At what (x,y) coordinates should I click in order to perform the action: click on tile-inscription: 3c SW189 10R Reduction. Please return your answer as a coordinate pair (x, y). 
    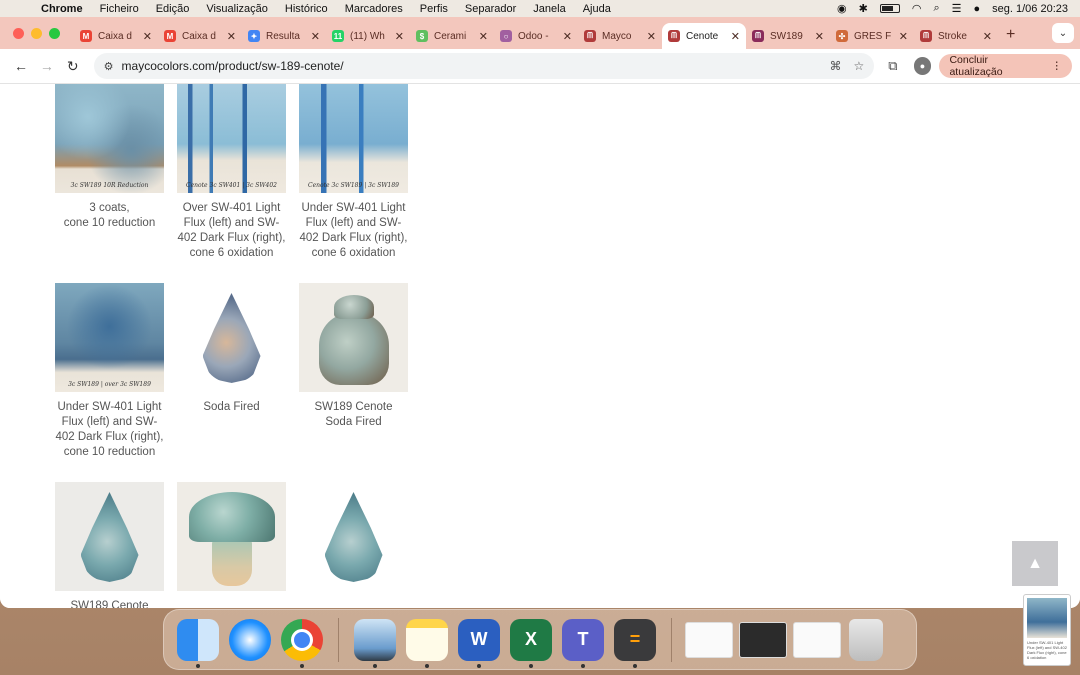
    Looking at the image, I should click on (109, 185).